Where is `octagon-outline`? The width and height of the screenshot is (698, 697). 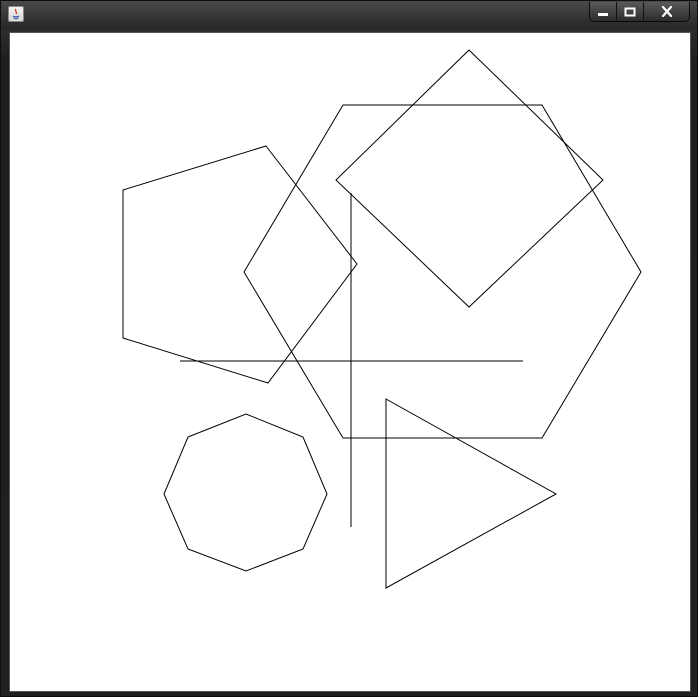 octagon-outline is located at coordinates (245, 492).